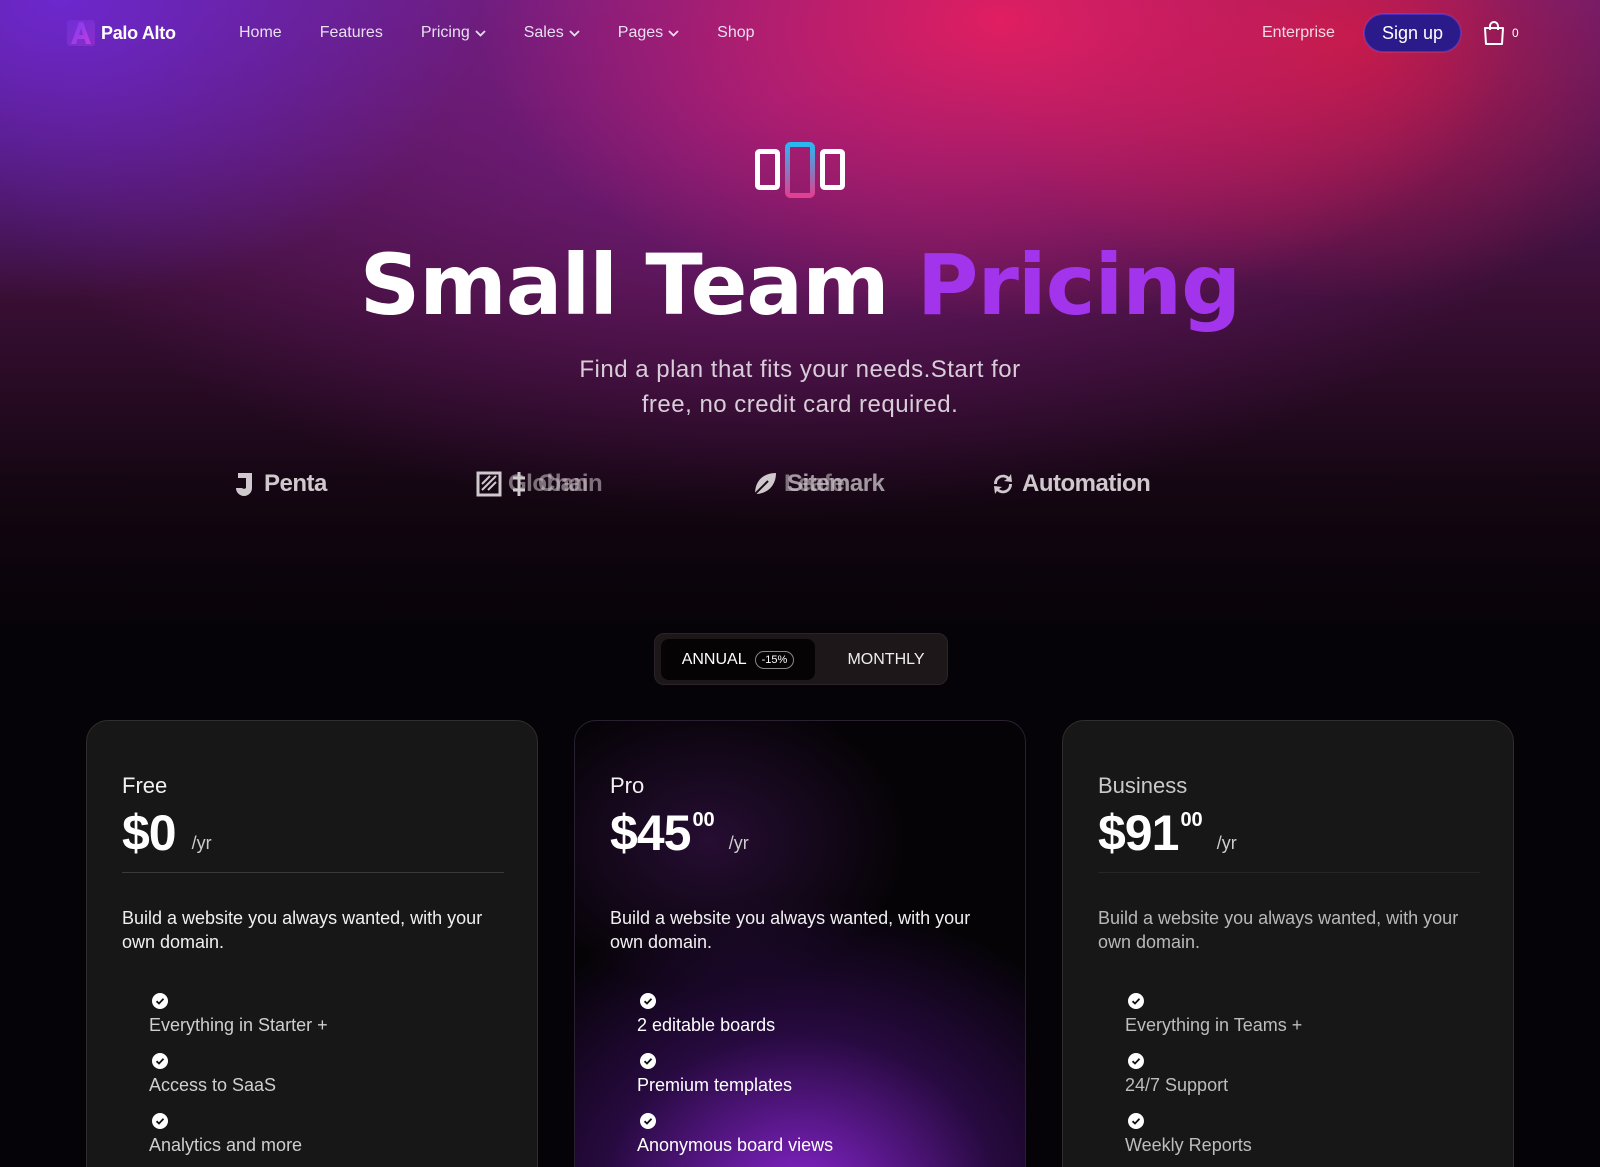  I want to click on nav-item-pages: Pages, so click(648, 33).